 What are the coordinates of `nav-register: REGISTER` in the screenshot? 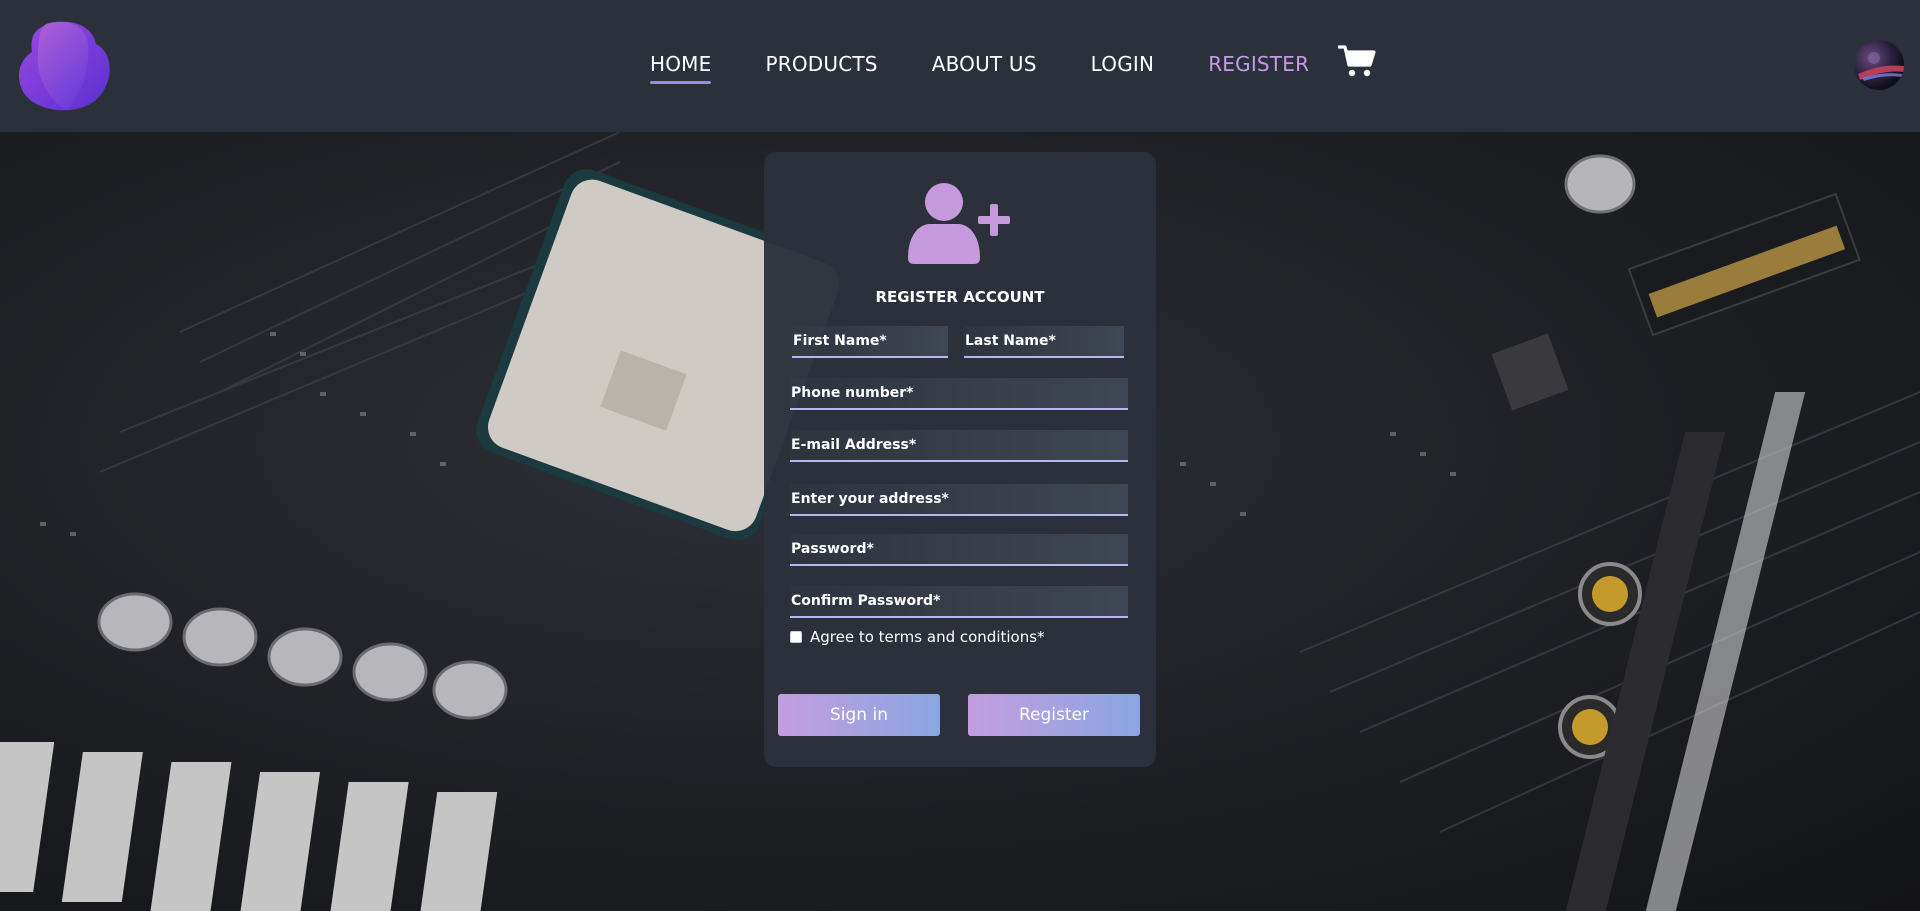 It's located at (1258, 66).